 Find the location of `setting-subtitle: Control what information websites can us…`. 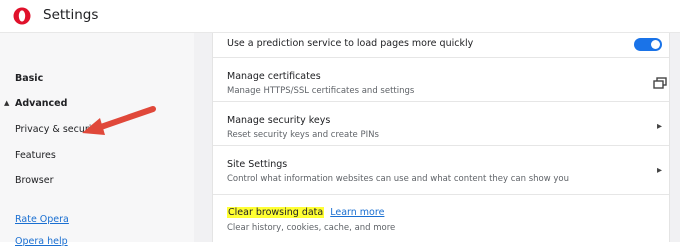

setting-subtitle: Control what information websites can us… is located at coordinates (398, 179).